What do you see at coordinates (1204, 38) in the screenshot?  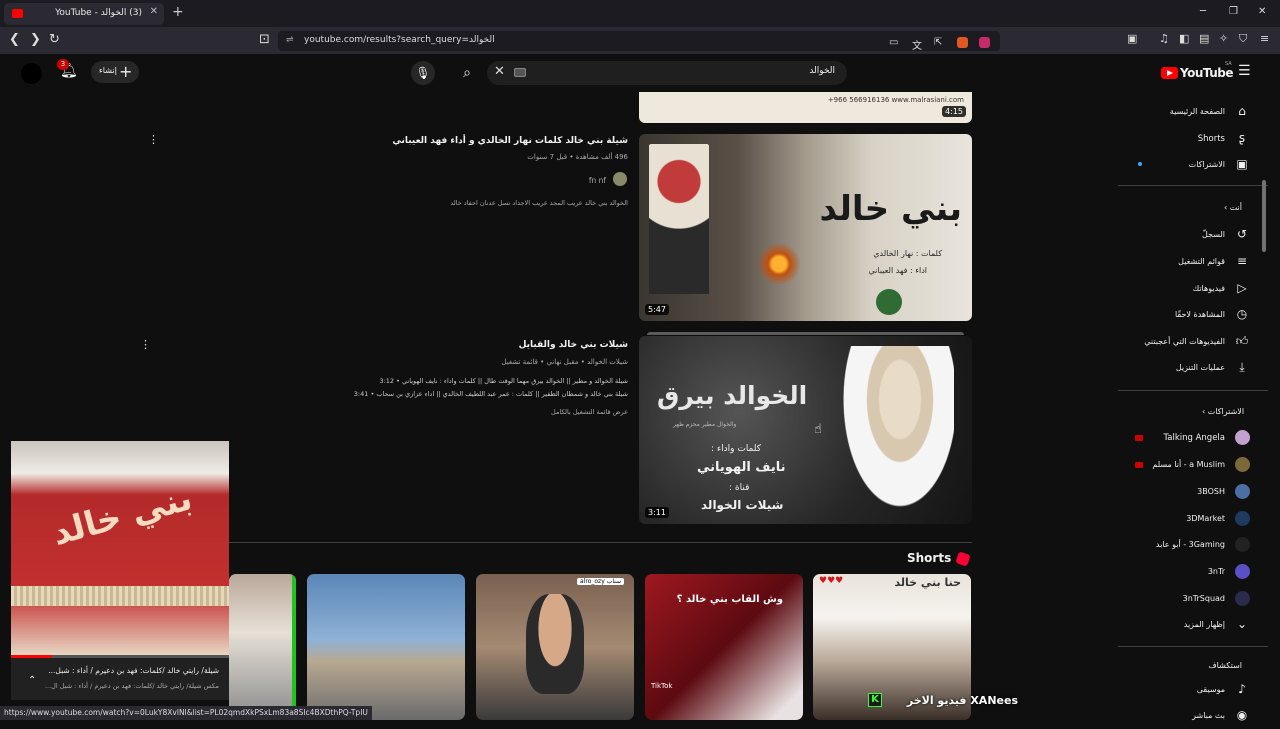 I see `wallet-icon: ▤` at bounding box center [1204, 38].